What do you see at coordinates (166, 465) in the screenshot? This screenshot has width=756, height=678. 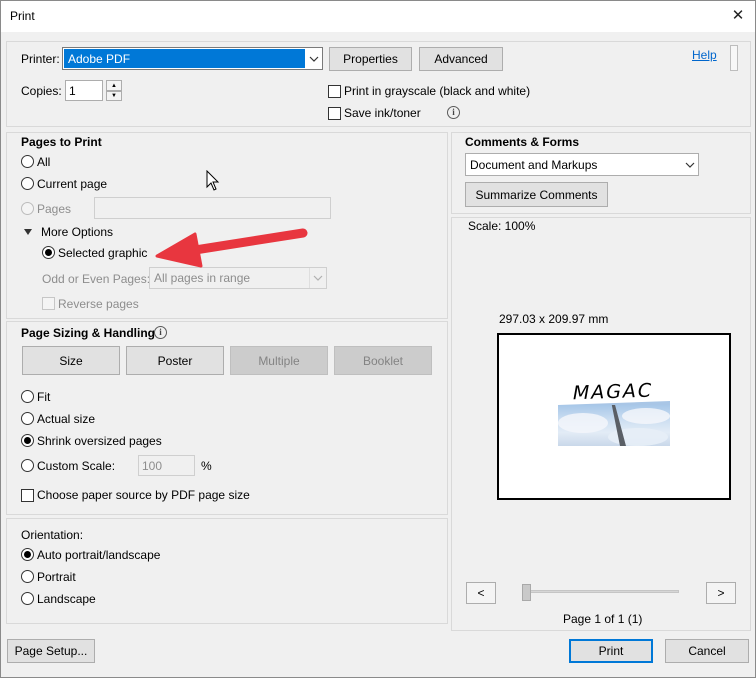 I see `custom-scale-input: 100` at bounding box center [166, 465].